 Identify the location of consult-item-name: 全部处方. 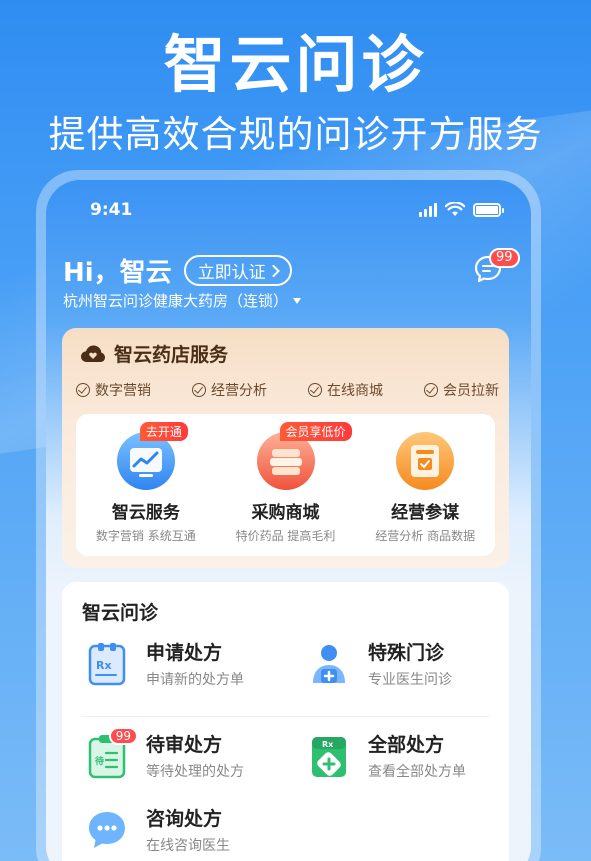
(406, 745).